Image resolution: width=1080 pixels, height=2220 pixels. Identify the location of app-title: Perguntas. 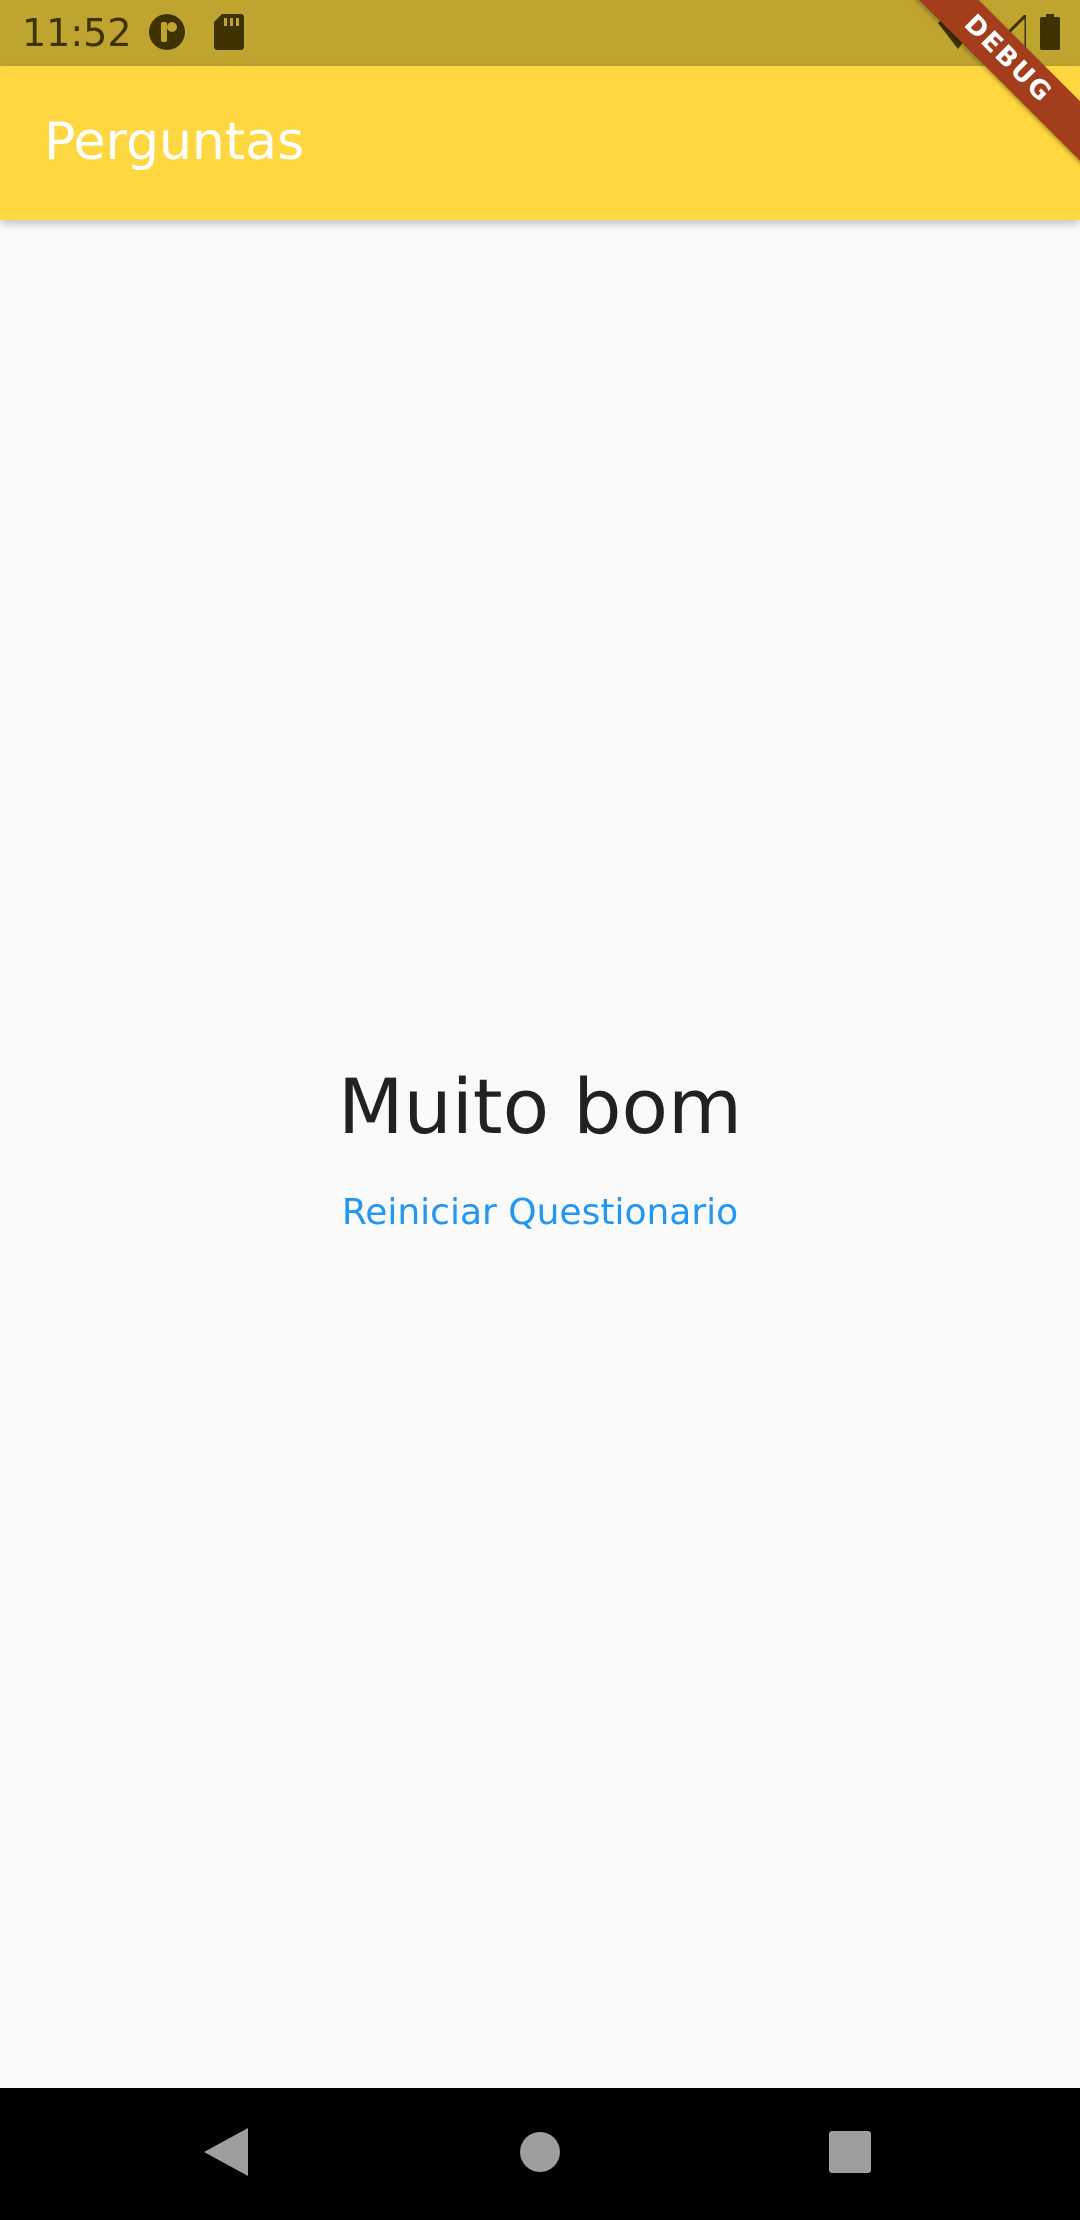
(174, 142).